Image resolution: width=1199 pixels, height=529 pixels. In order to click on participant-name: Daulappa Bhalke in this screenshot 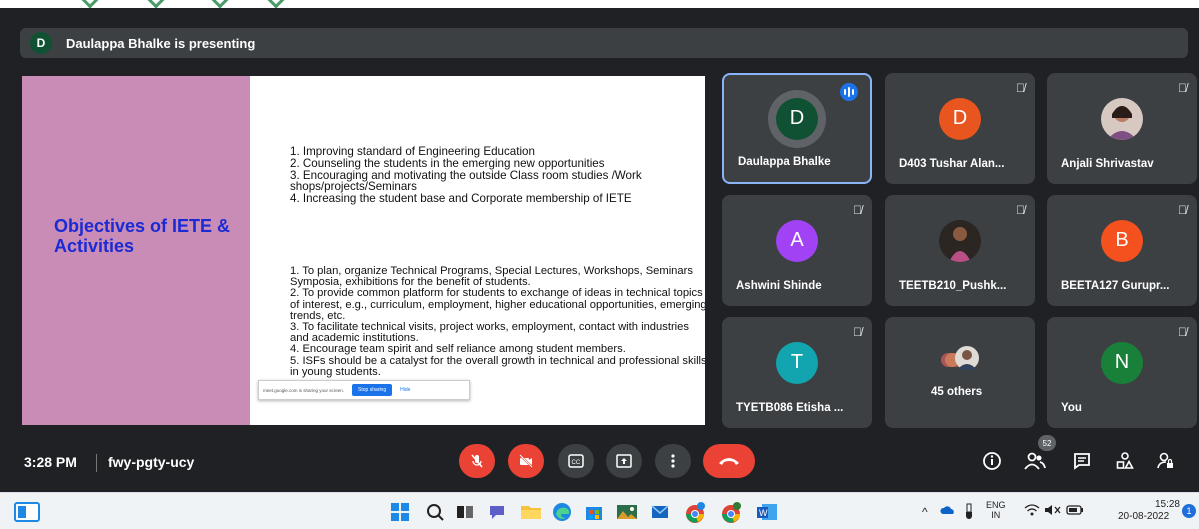, I will do `click(784, 162)`.